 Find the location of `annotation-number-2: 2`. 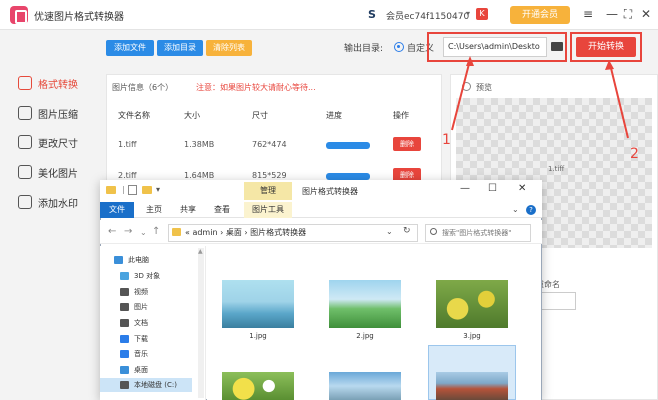

annotation-number-2: 2 is located at coordinates (634, 154).